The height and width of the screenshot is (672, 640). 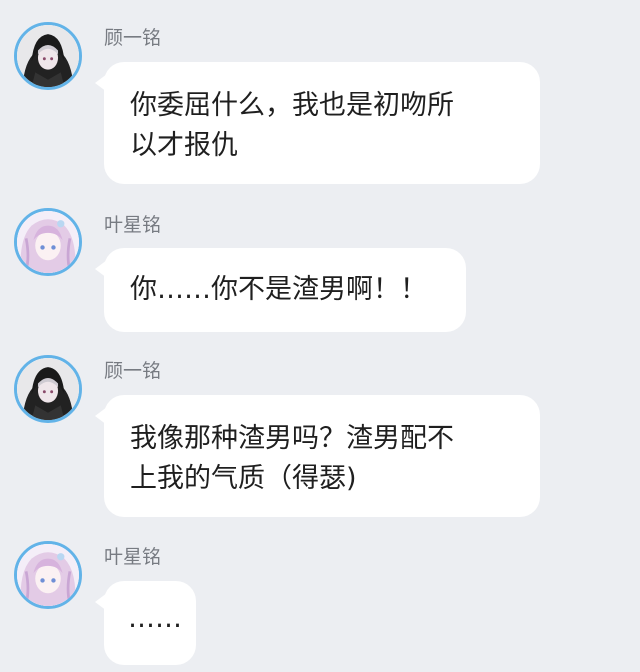 What do you see at coordinates (317, 123) in the screenshot?
I see `message-bubble: 你委屈什么，我也是初吻所 以才报仇` at bounding box center [317, 123].